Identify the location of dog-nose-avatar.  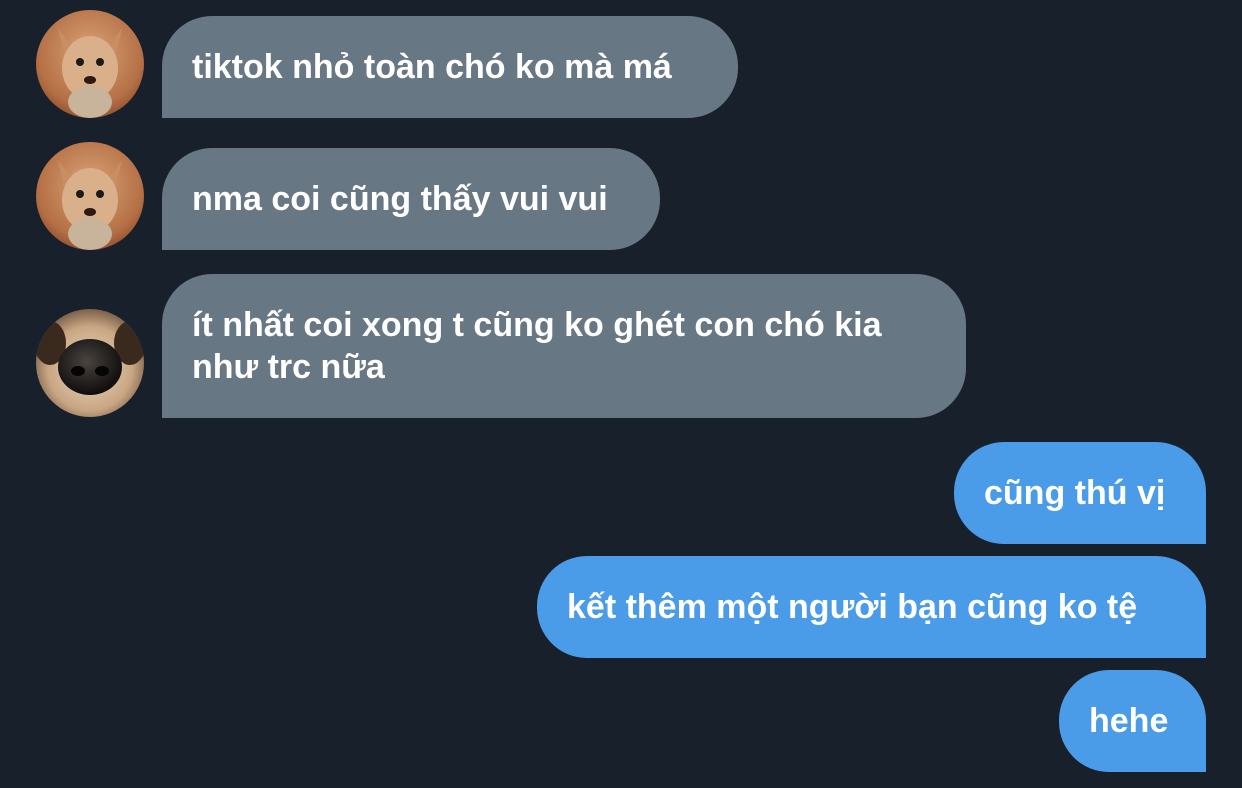
(90, 363).